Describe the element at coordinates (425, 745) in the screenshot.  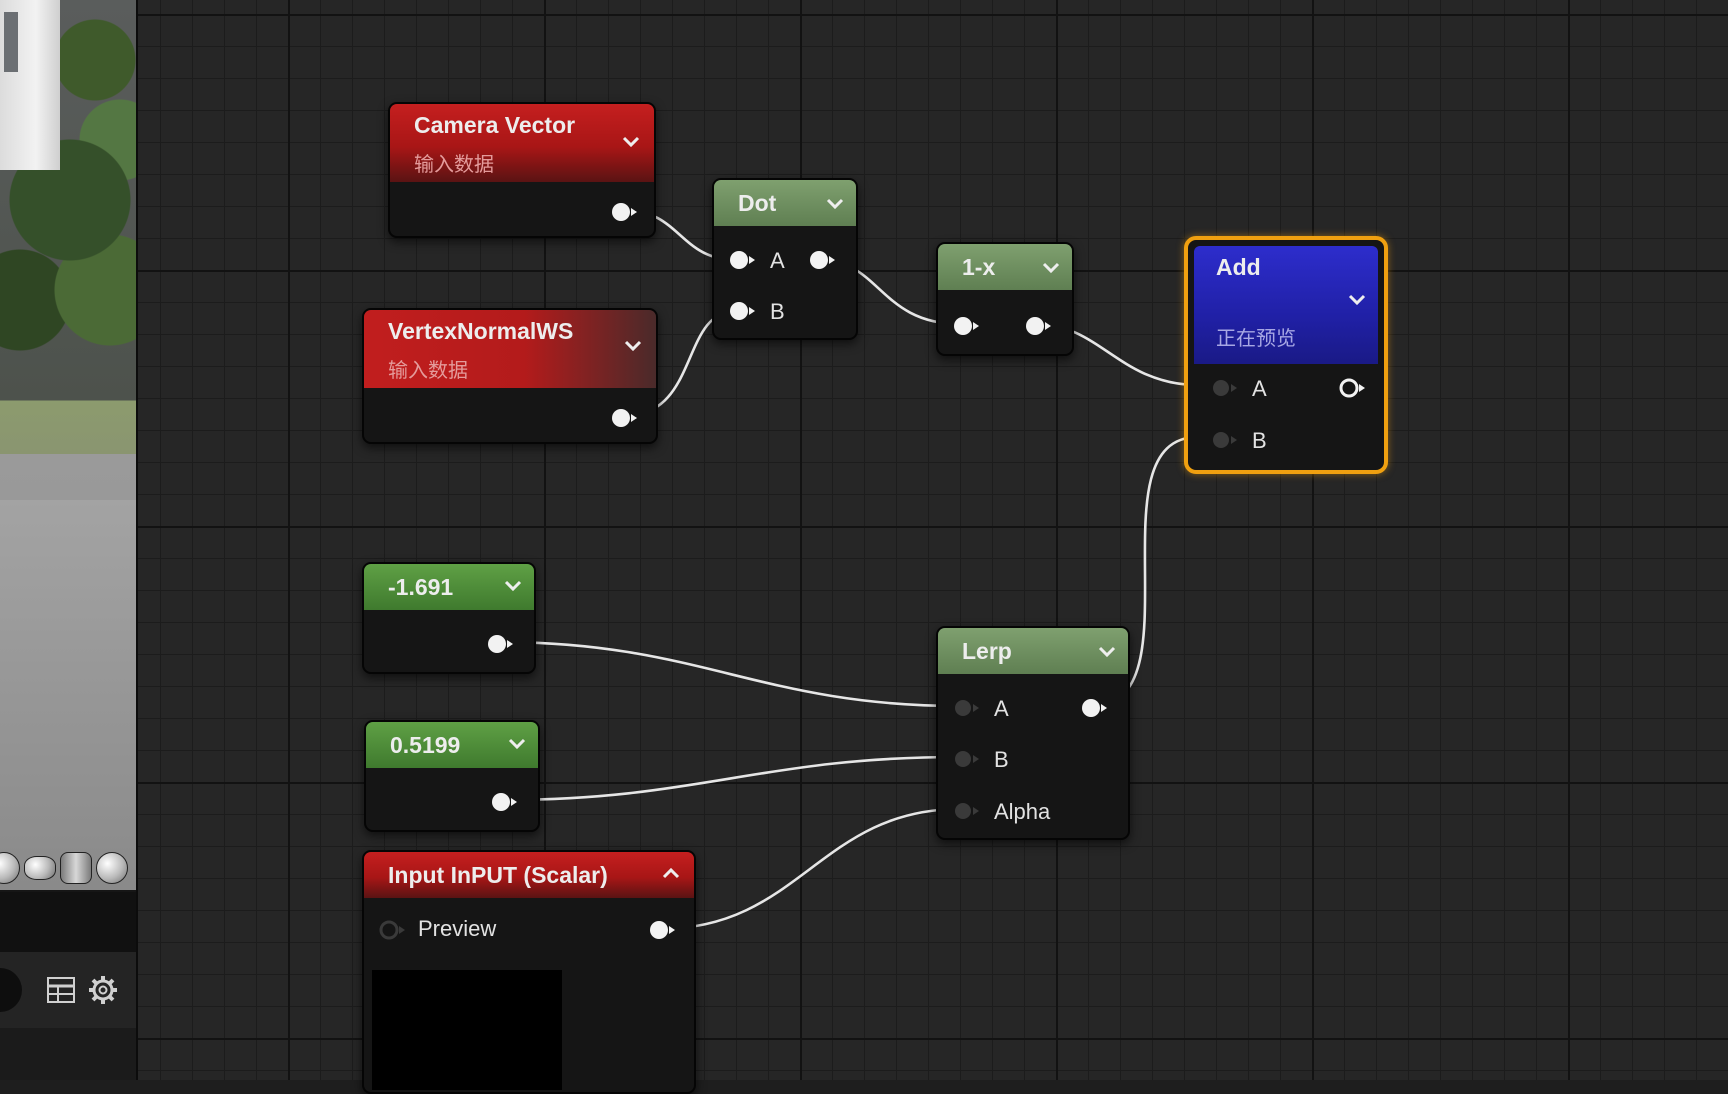
I see `constant-value: 0.5199` at that location.